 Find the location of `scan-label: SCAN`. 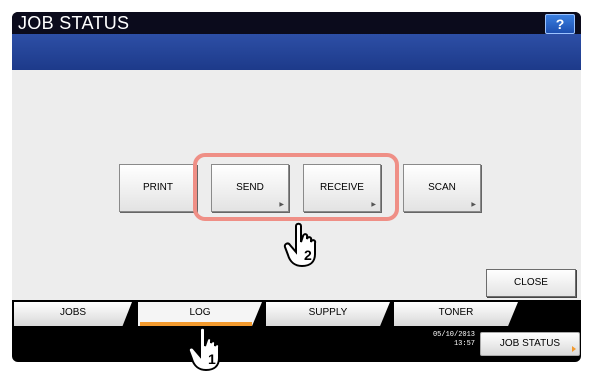

scan-label: SCAN is located at coordinates (442, 187).